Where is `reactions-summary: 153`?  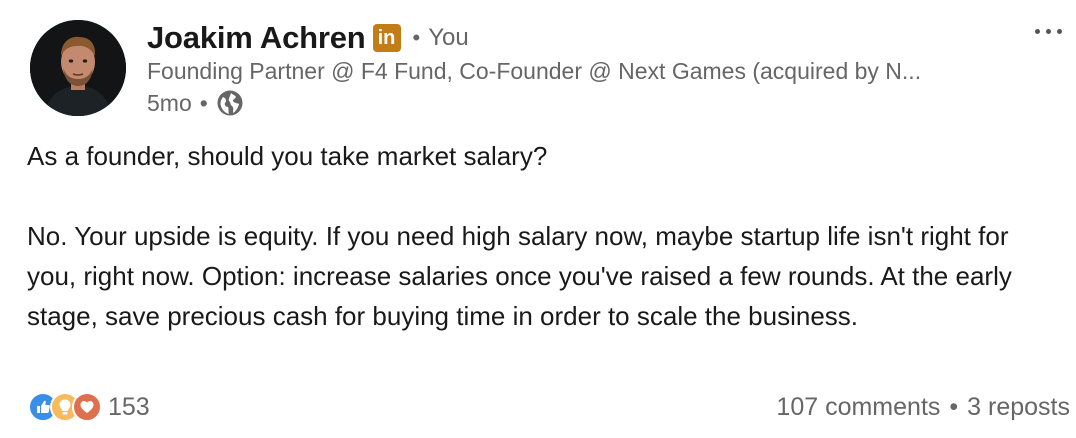 reactions-summary: 153 is located at coordinates (89, 407).